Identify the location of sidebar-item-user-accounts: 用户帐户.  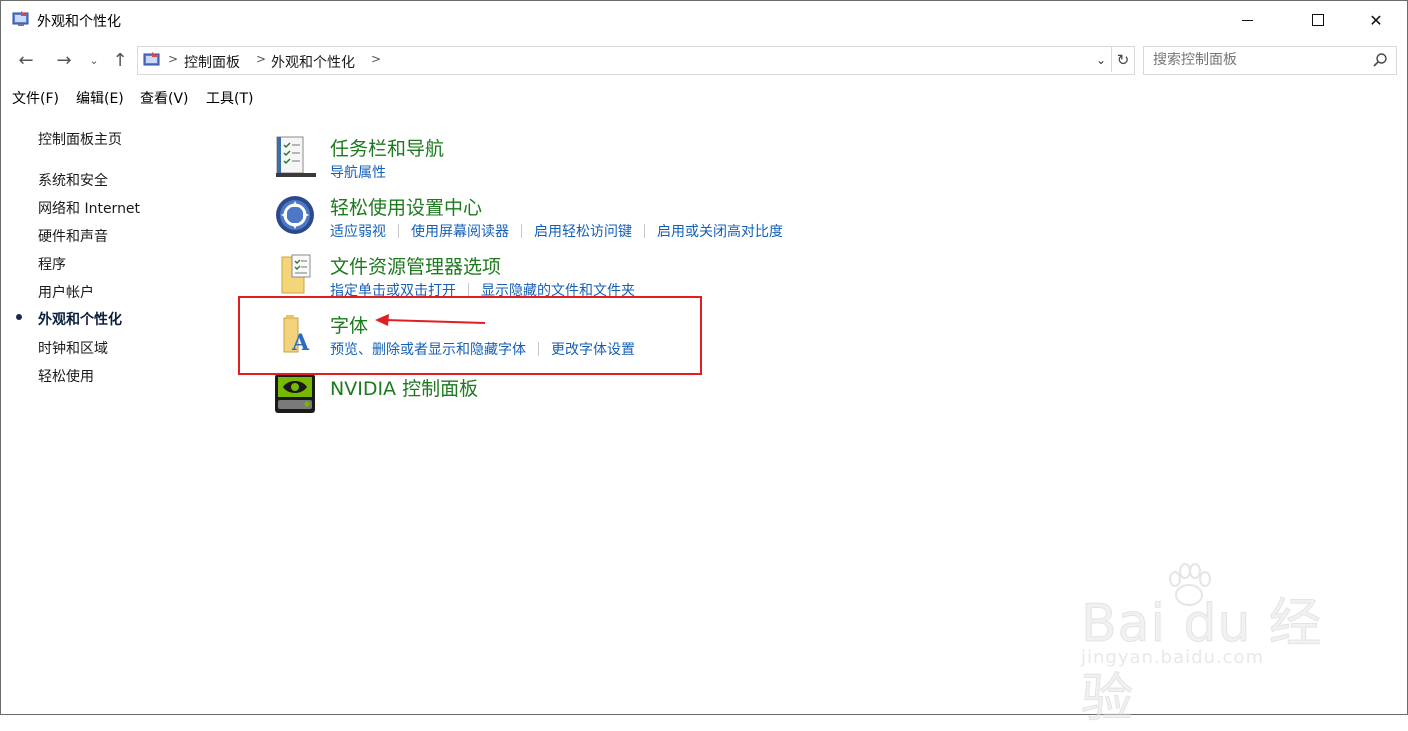
(66, 292).